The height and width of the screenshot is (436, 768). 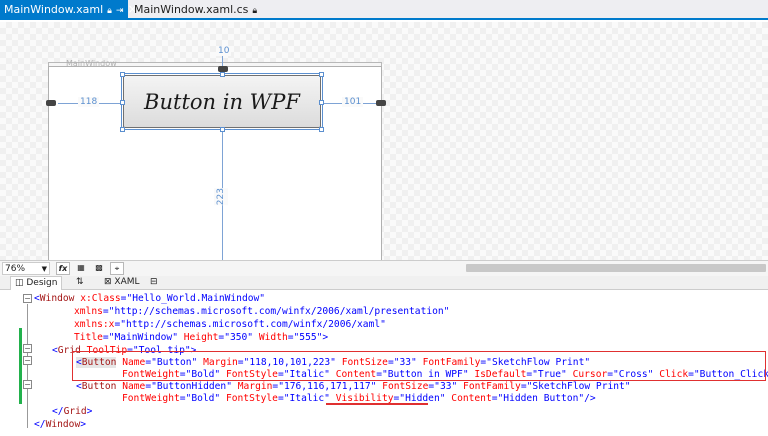 I want to click on tab-xaml-label: XAML, so click(x=127, y=282).